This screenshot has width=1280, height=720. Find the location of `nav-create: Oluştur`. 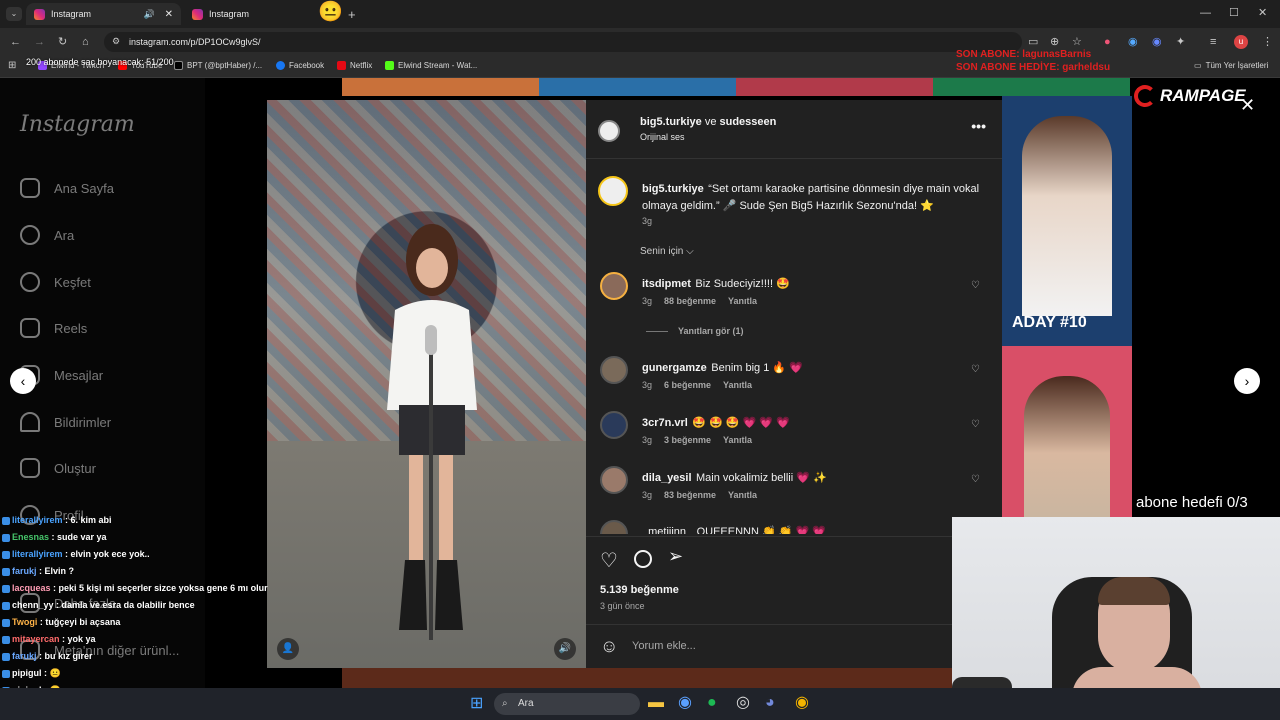

nav-create: Oluştur is located at coordinates (58, 468).